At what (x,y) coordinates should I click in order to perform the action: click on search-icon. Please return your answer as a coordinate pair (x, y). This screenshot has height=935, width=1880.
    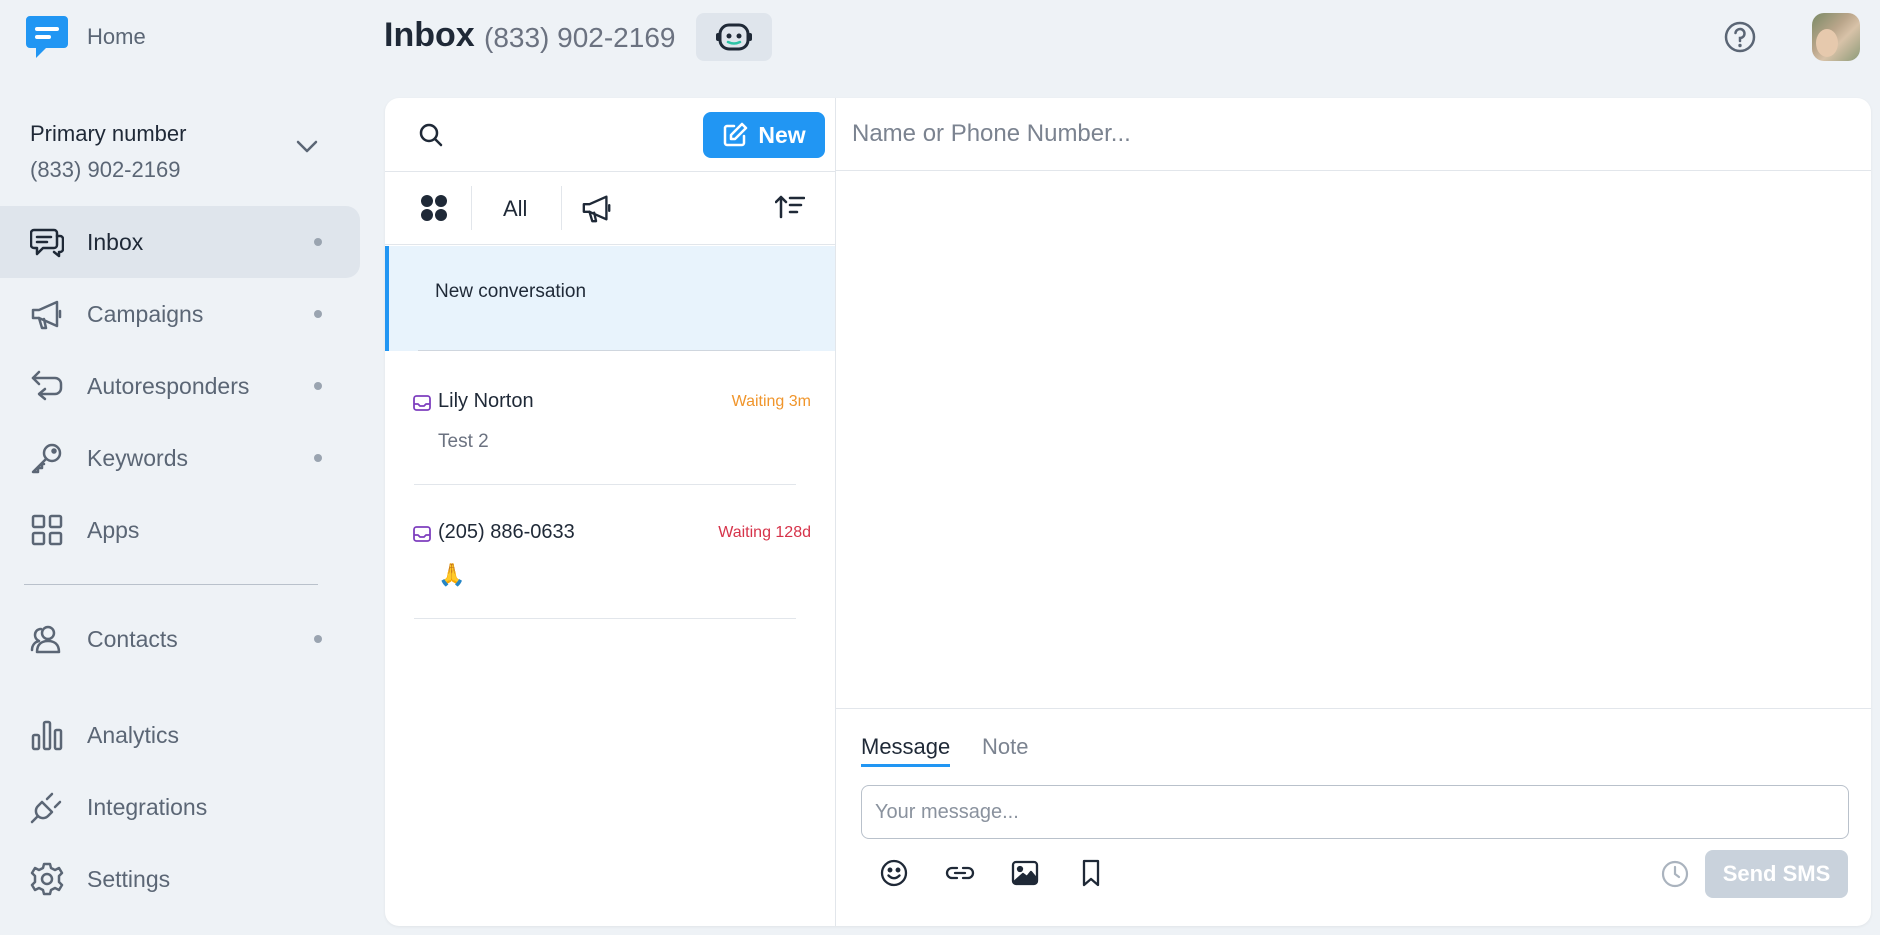
    Looking at the image, I should click on (431, 135).